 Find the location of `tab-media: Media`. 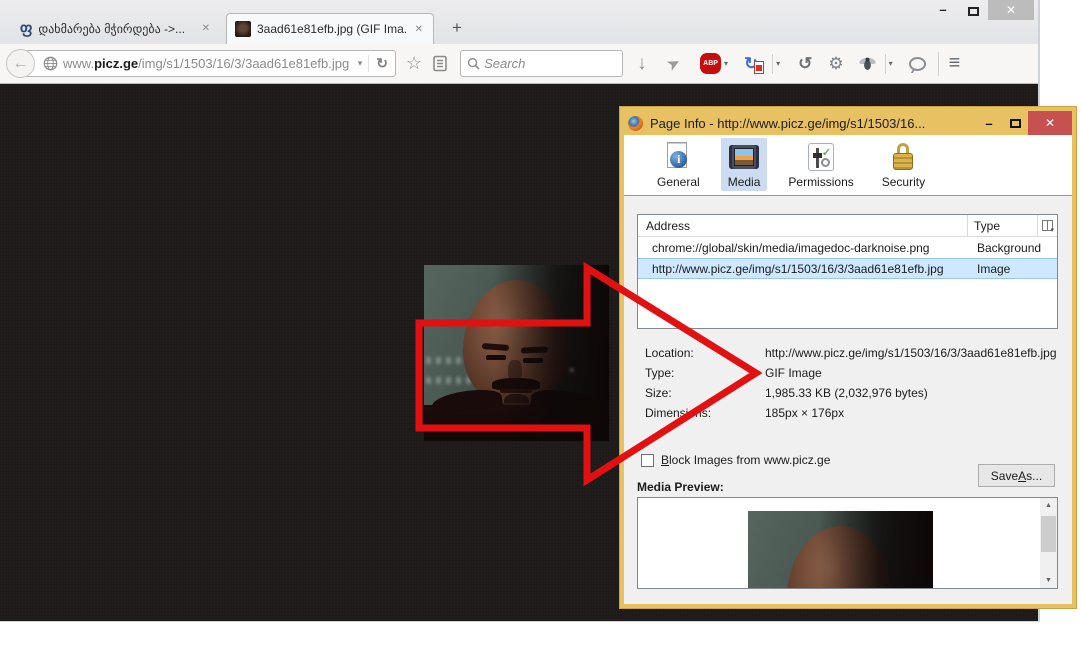

tab-media: Media is located at coordinates (744, 164).